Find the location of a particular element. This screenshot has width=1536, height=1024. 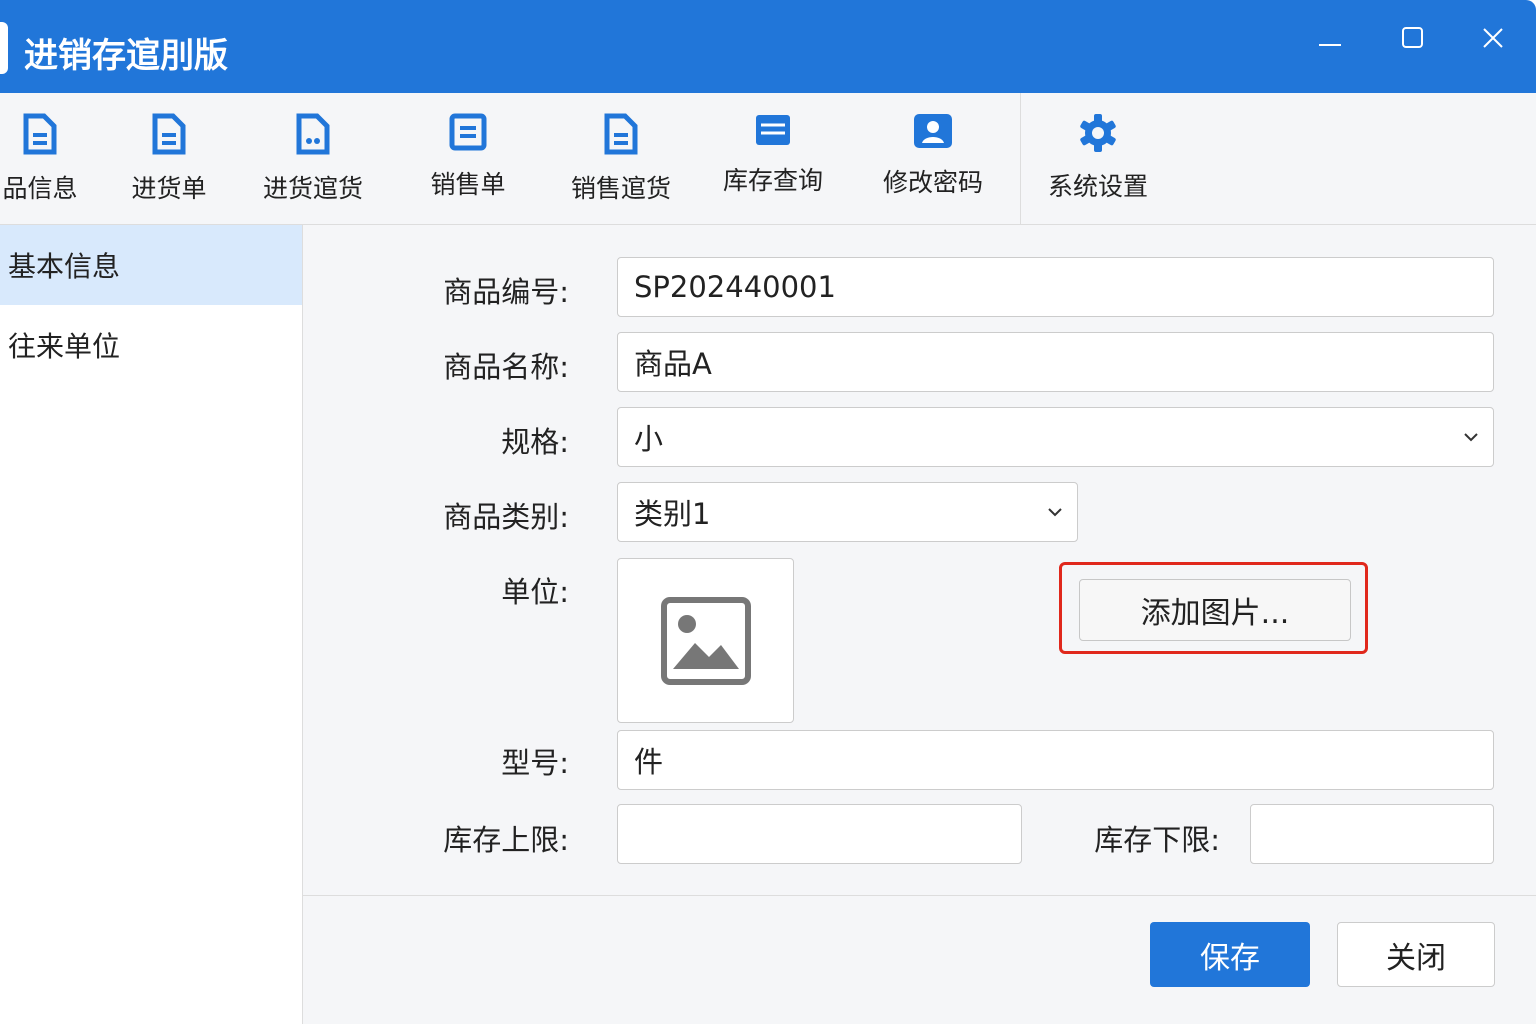

footer: 保存 关闭 is located at coordinates (919, 959).